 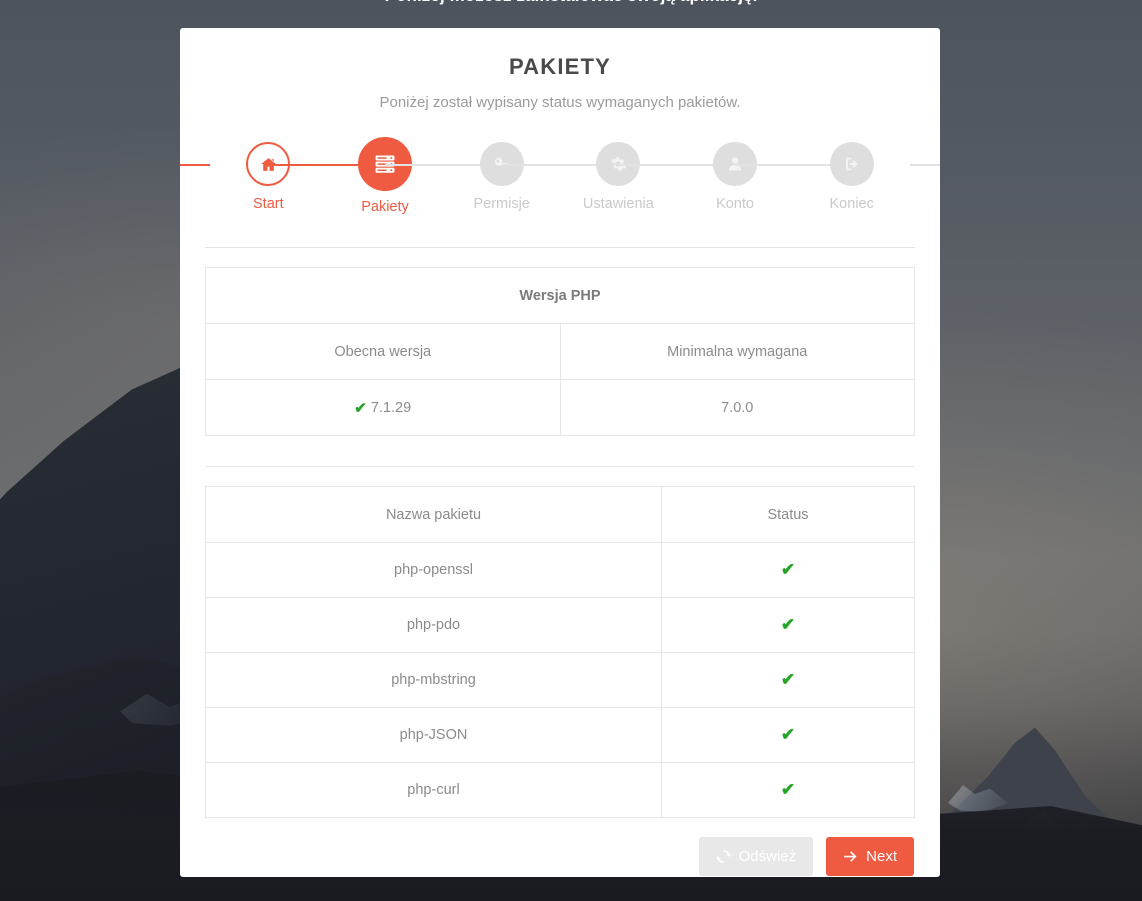 I want to click on step-konto-label: Konto, so click(x=735, y=204).